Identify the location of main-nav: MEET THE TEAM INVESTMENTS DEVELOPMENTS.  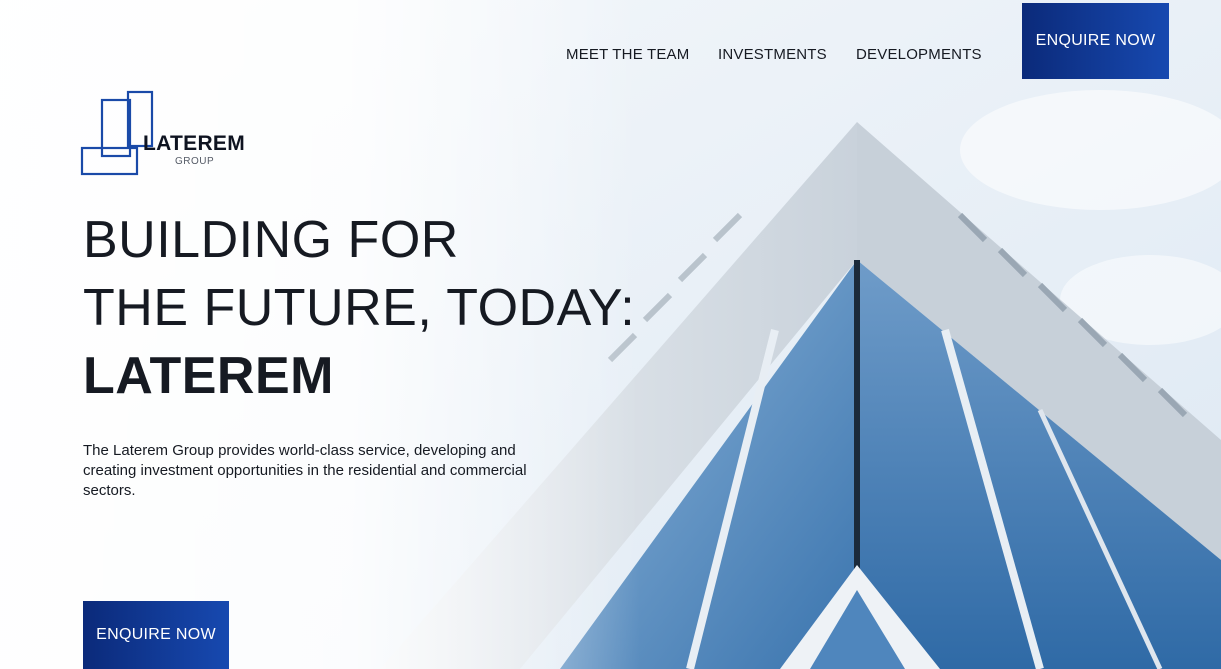
(776, 54).